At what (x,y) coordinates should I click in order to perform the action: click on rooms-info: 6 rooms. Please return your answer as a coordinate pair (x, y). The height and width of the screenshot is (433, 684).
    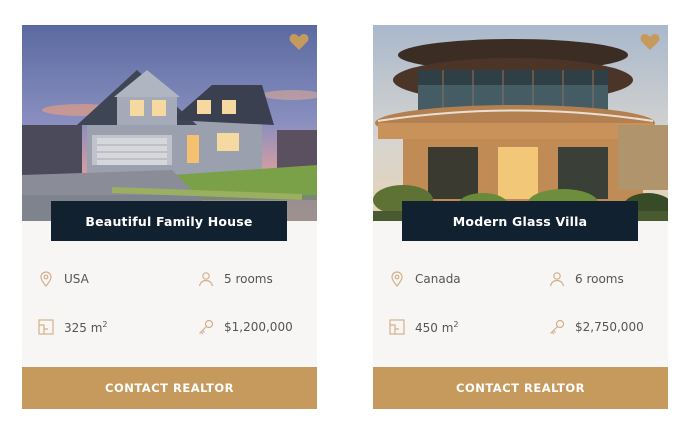
    Looking at the image, I should click on (586, 279).